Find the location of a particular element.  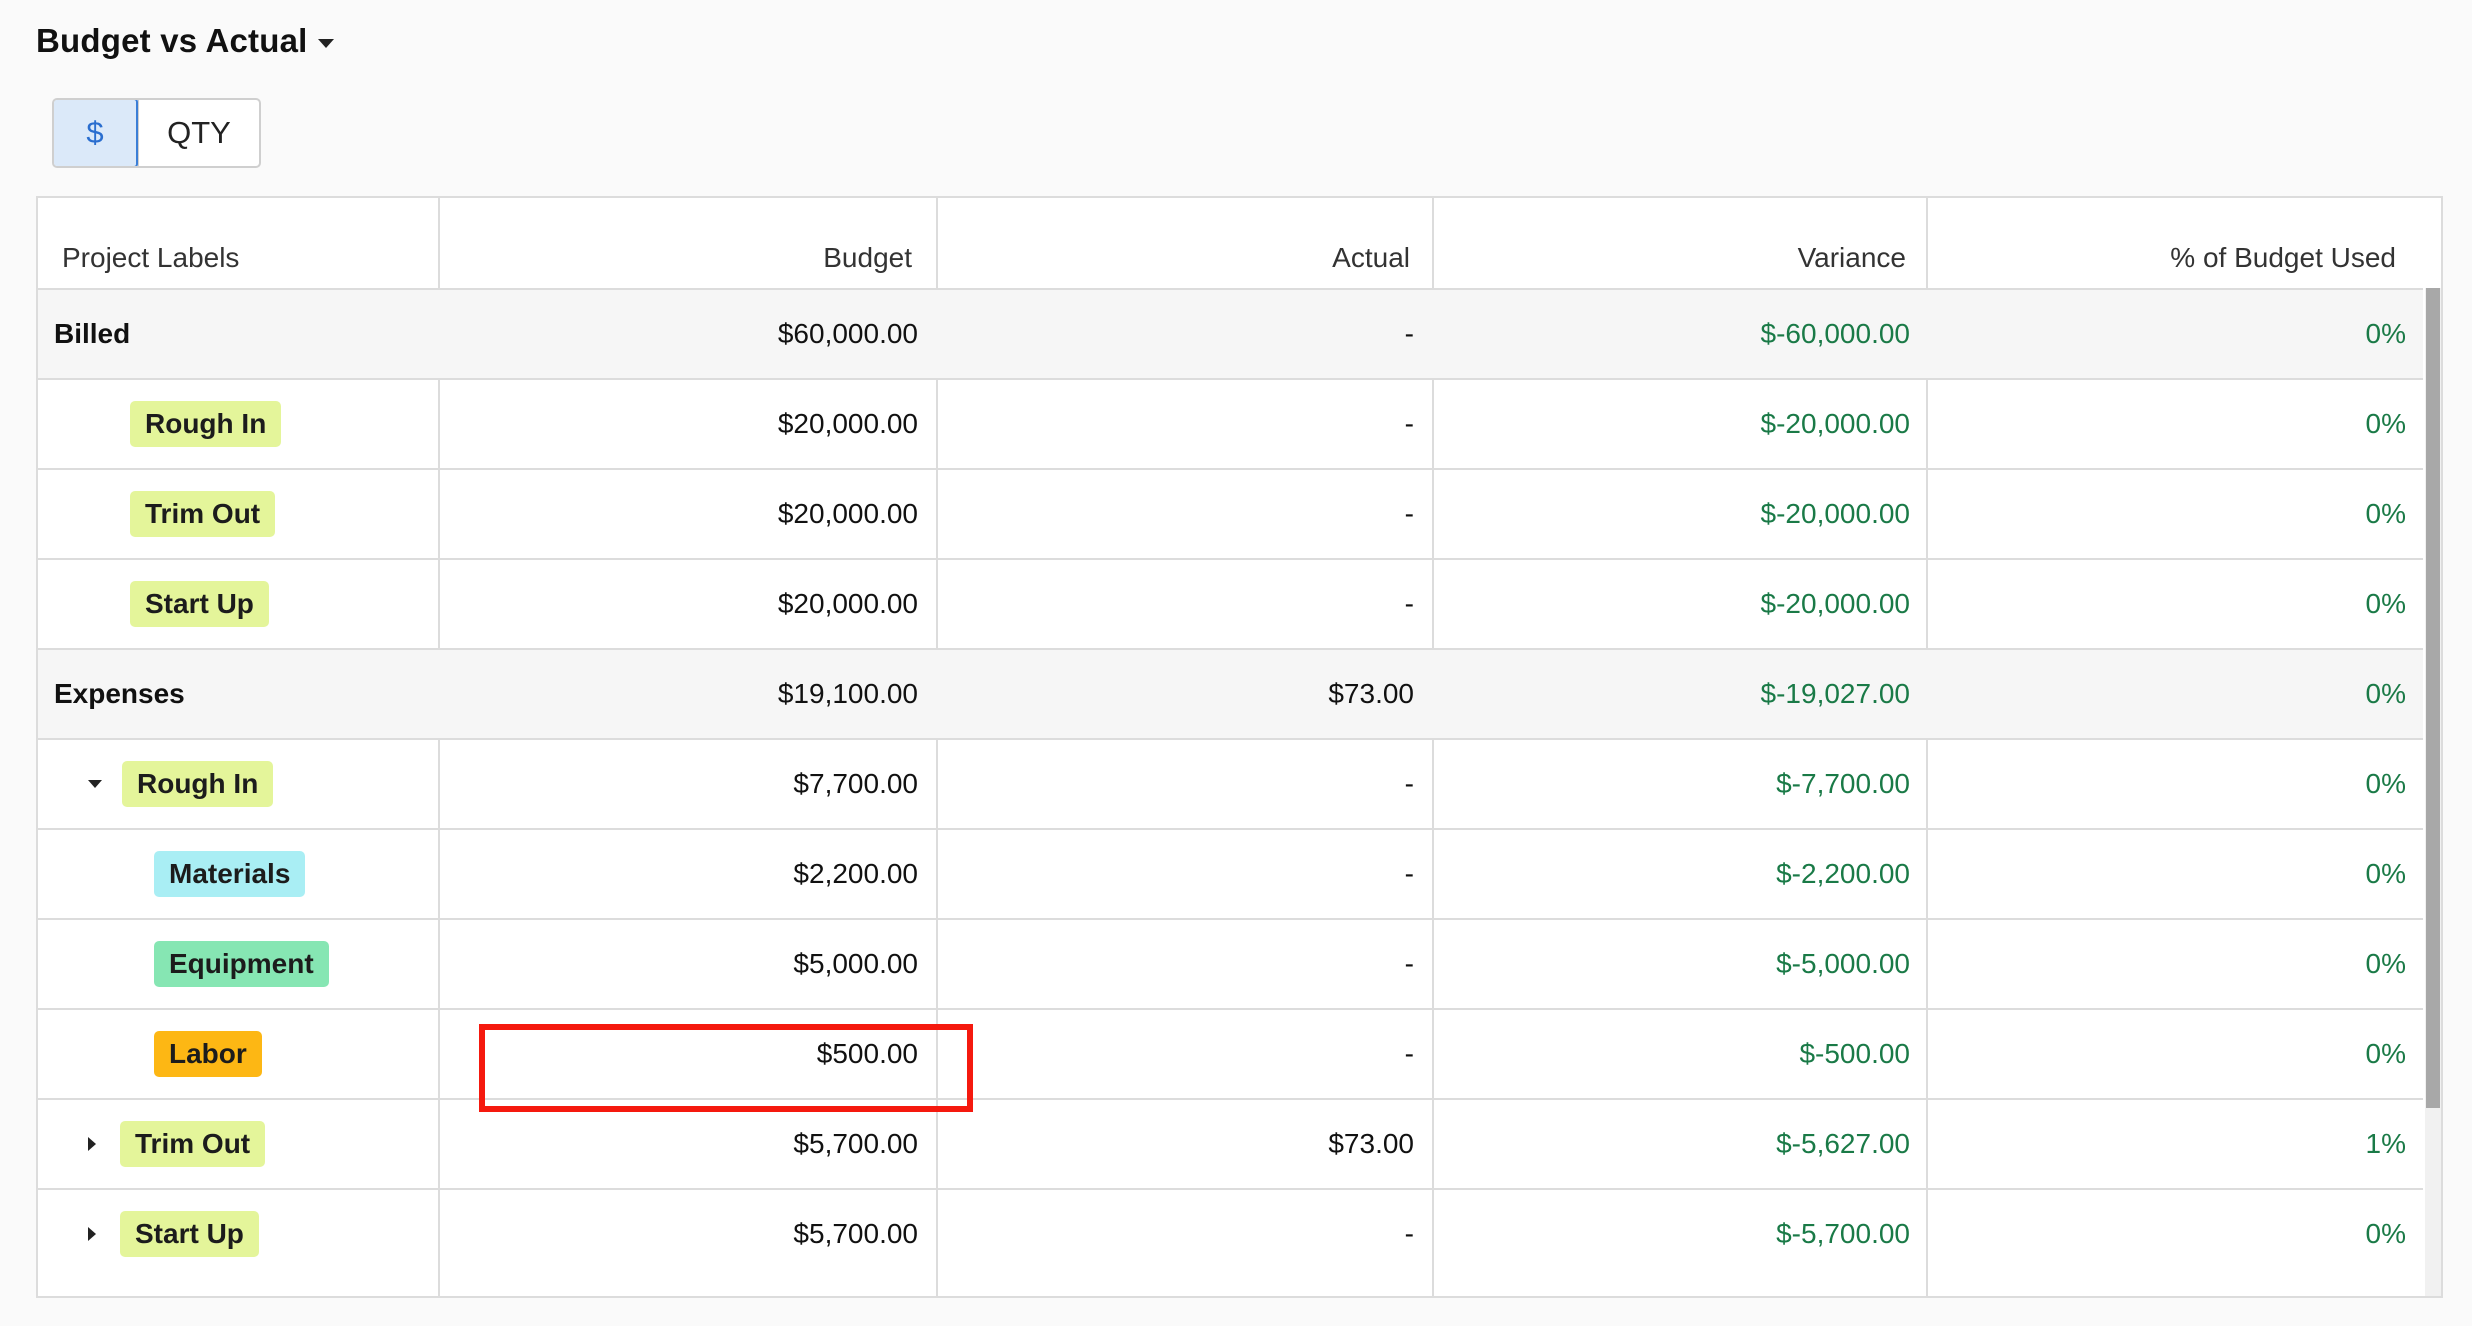

row-label-cell: Equipment is located at coordinates (294, 964).